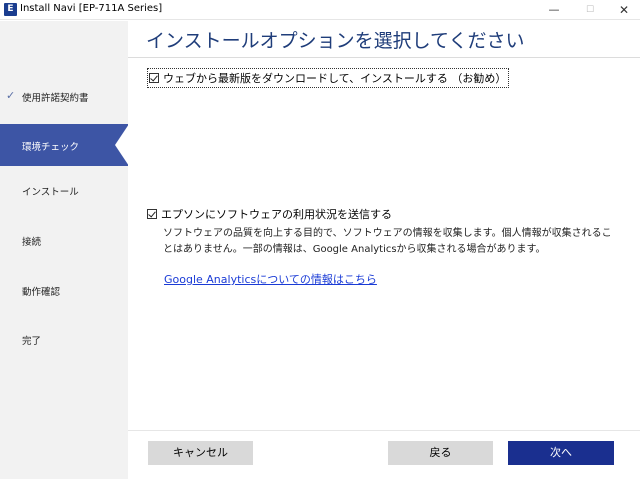 The width and height of the screenshot is (640, 479). What do you see at coordinates (154, 78) in the screenshot?
I see `download-latest-checkbox` at bounding box center [154, 78].